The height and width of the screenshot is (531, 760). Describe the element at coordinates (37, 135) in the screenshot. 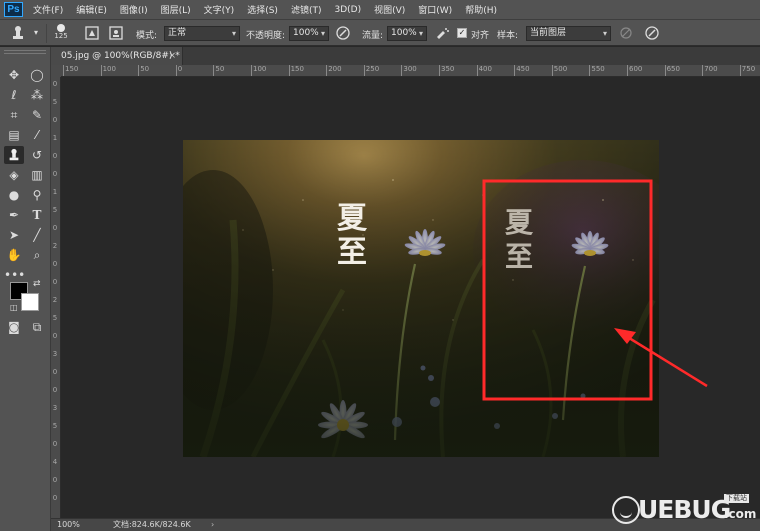

I see `brush-tool-icon: ⁄` at that location.